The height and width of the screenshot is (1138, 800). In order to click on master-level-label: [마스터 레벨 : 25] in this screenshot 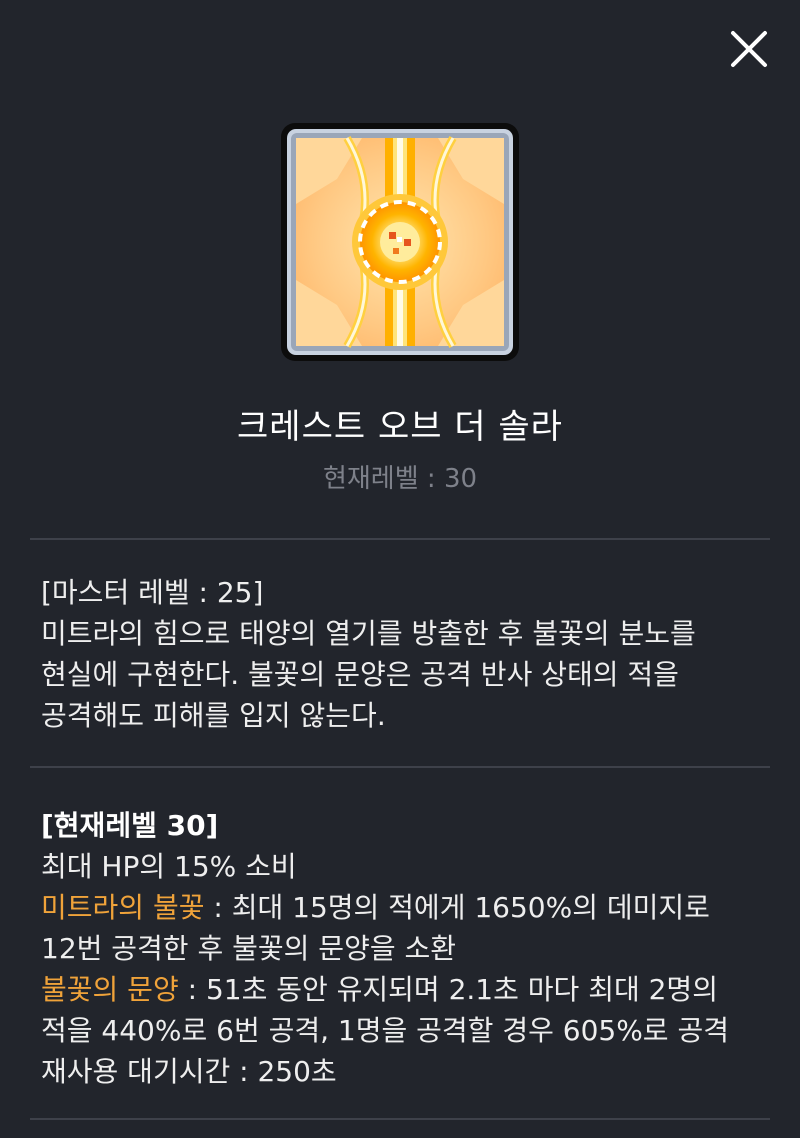, I will do `click(152, 592)`.